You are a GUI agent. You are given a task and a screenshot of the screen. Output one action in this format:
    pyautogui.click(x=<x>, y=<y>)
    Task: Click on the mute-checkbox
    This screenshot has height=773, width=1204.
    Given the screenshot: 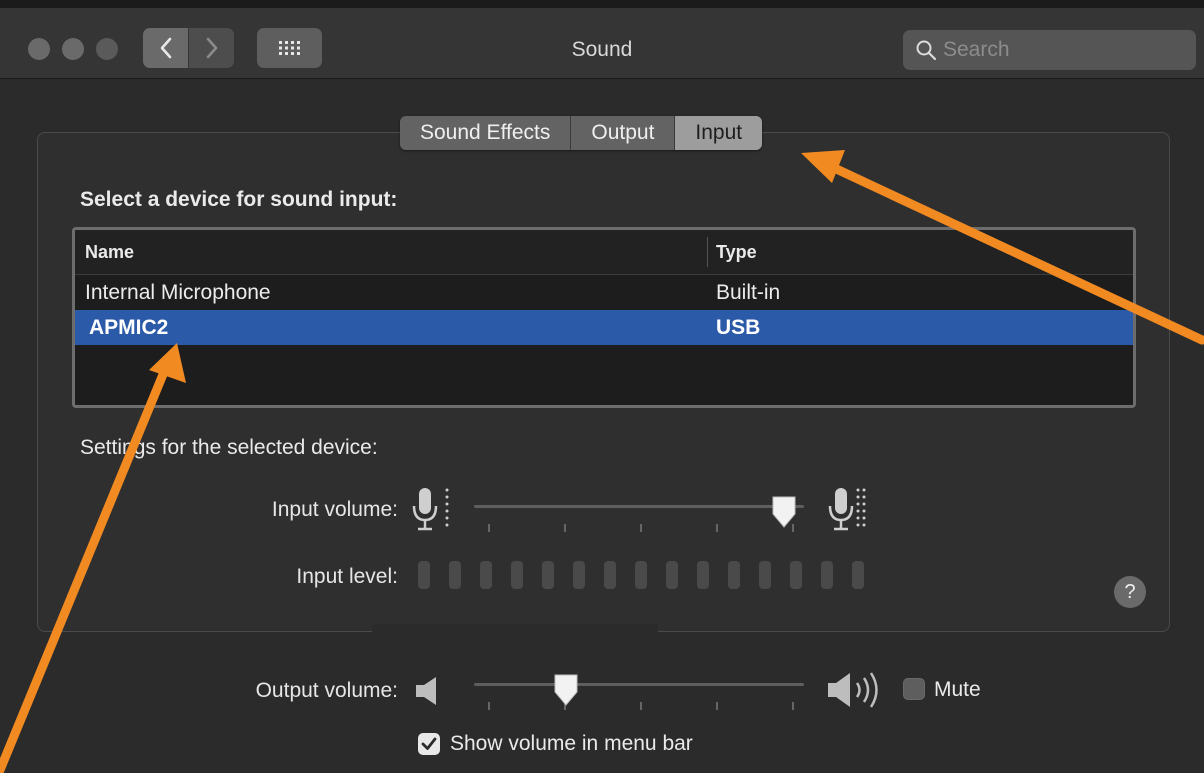 What is the action you would take?
    pyautogui.click(x=914, y=689)
    